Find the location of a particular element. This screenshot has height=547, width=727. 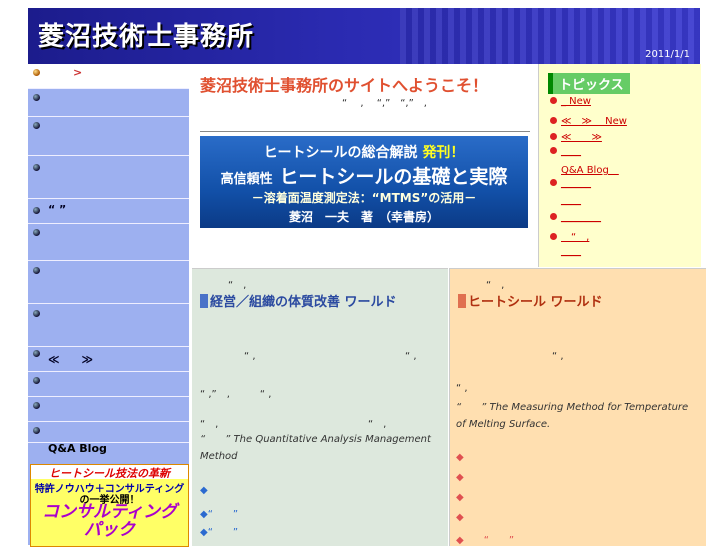

book-subtitle: －溶着面温度測定法：“MTMS”の活用－ is located at coordinates (364, 198).